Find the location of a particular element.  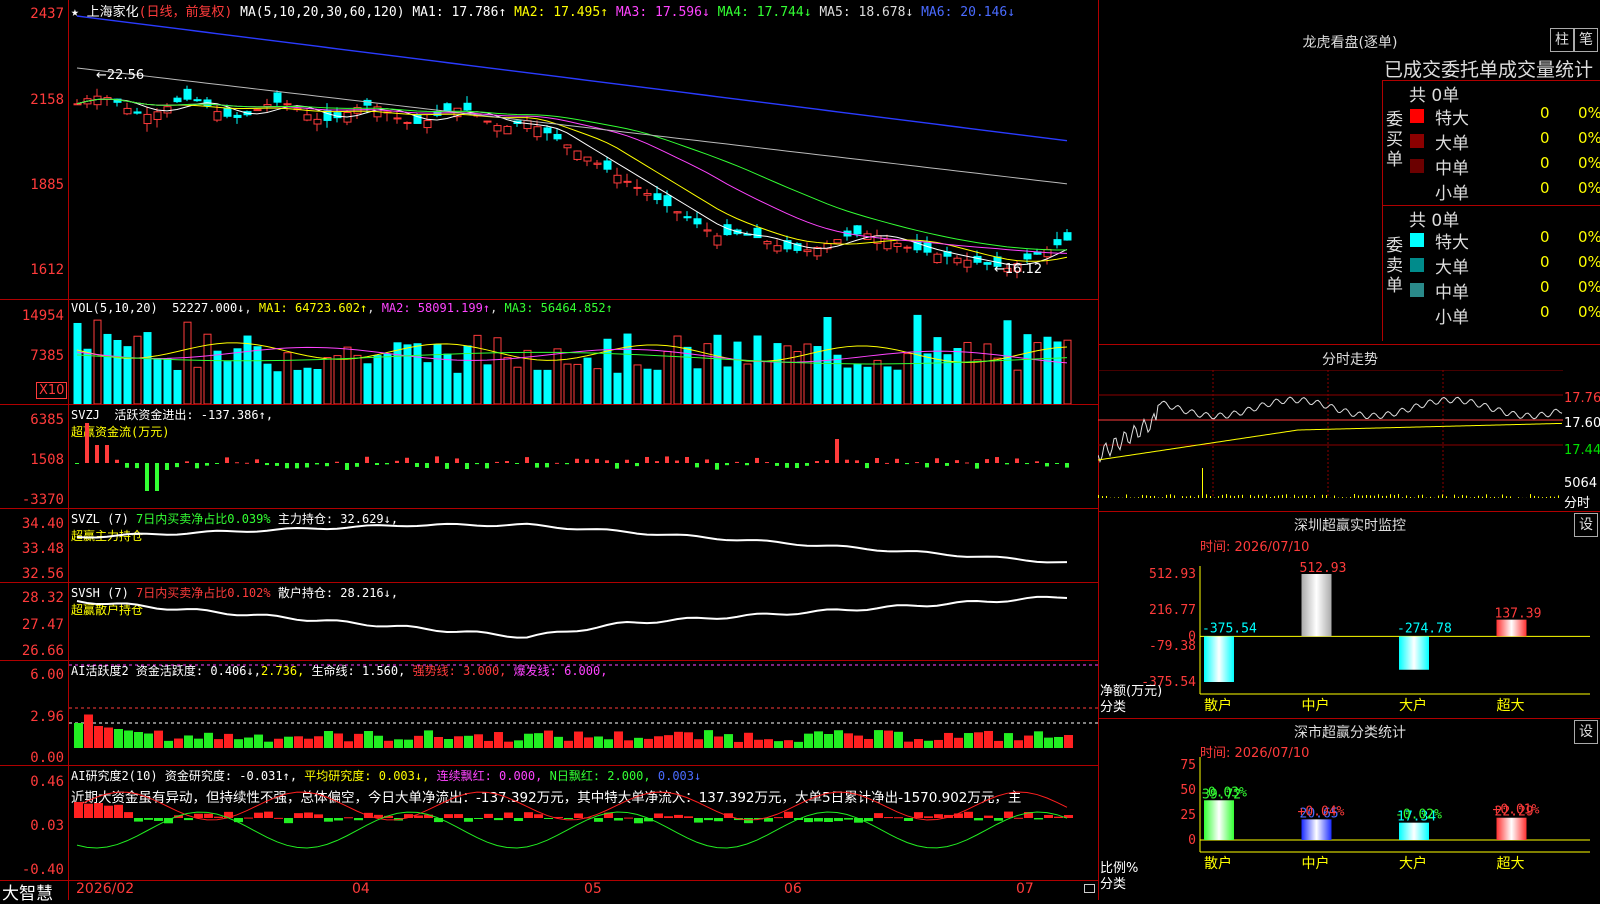

chart-bar-label: -274.78 is located at coordinates (1424, 628).